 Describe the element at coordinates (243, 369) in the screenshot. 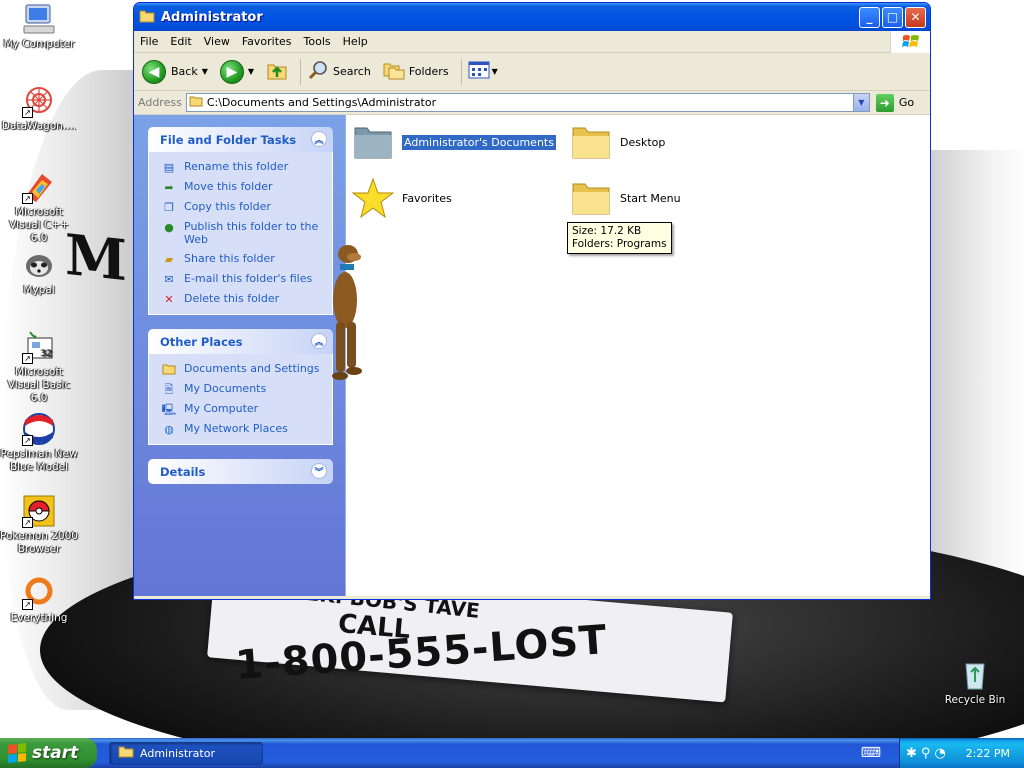

I see `place-documents-and-settings: Documents and Settings` at that location.